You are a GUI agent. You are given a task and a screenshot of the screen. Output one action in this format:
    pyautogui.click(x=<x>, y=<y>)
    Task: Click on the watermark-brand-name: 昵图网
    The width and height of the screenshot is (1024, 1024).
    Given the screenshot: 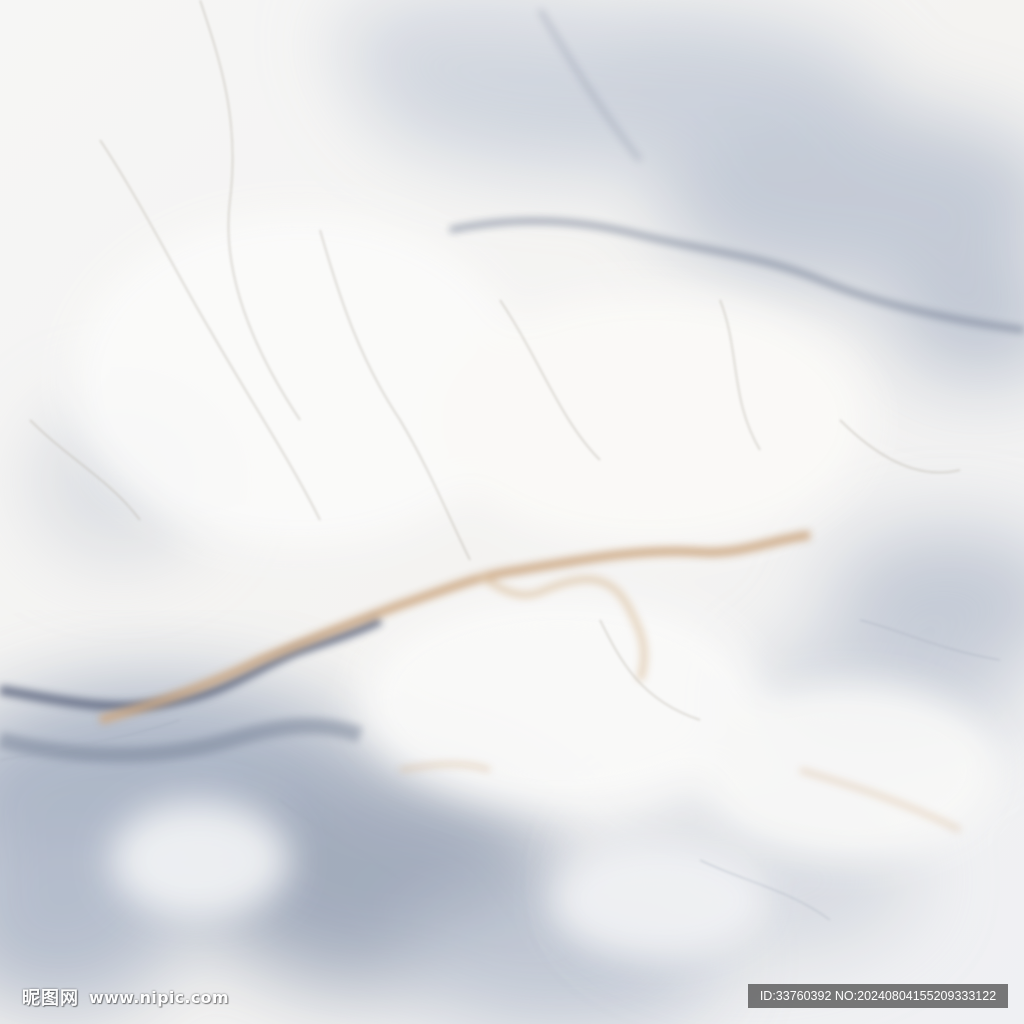 What is the action you would take?
    pyautogui.click(x=50, y=998)
    